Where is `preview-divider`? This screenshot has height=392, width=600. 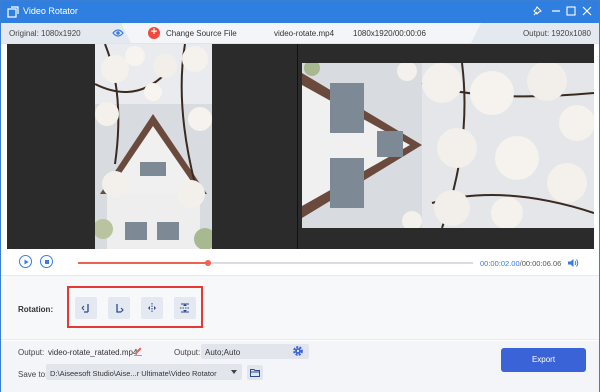 preview-divider is located at coordinates (297, 146).